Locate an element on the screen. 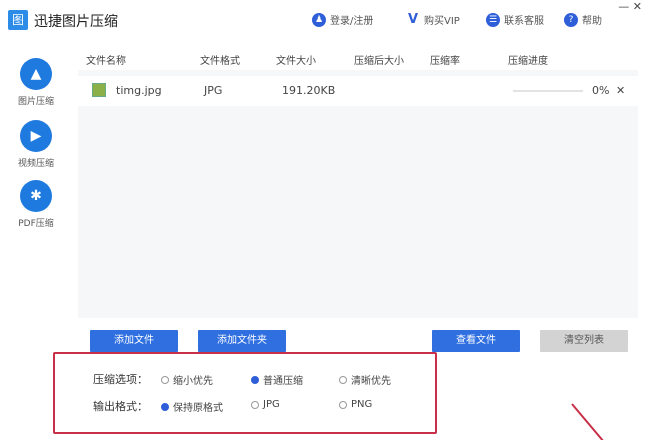  sidebar-item-image: ▲ 图片压缩 is located at coordinates (36, 82).